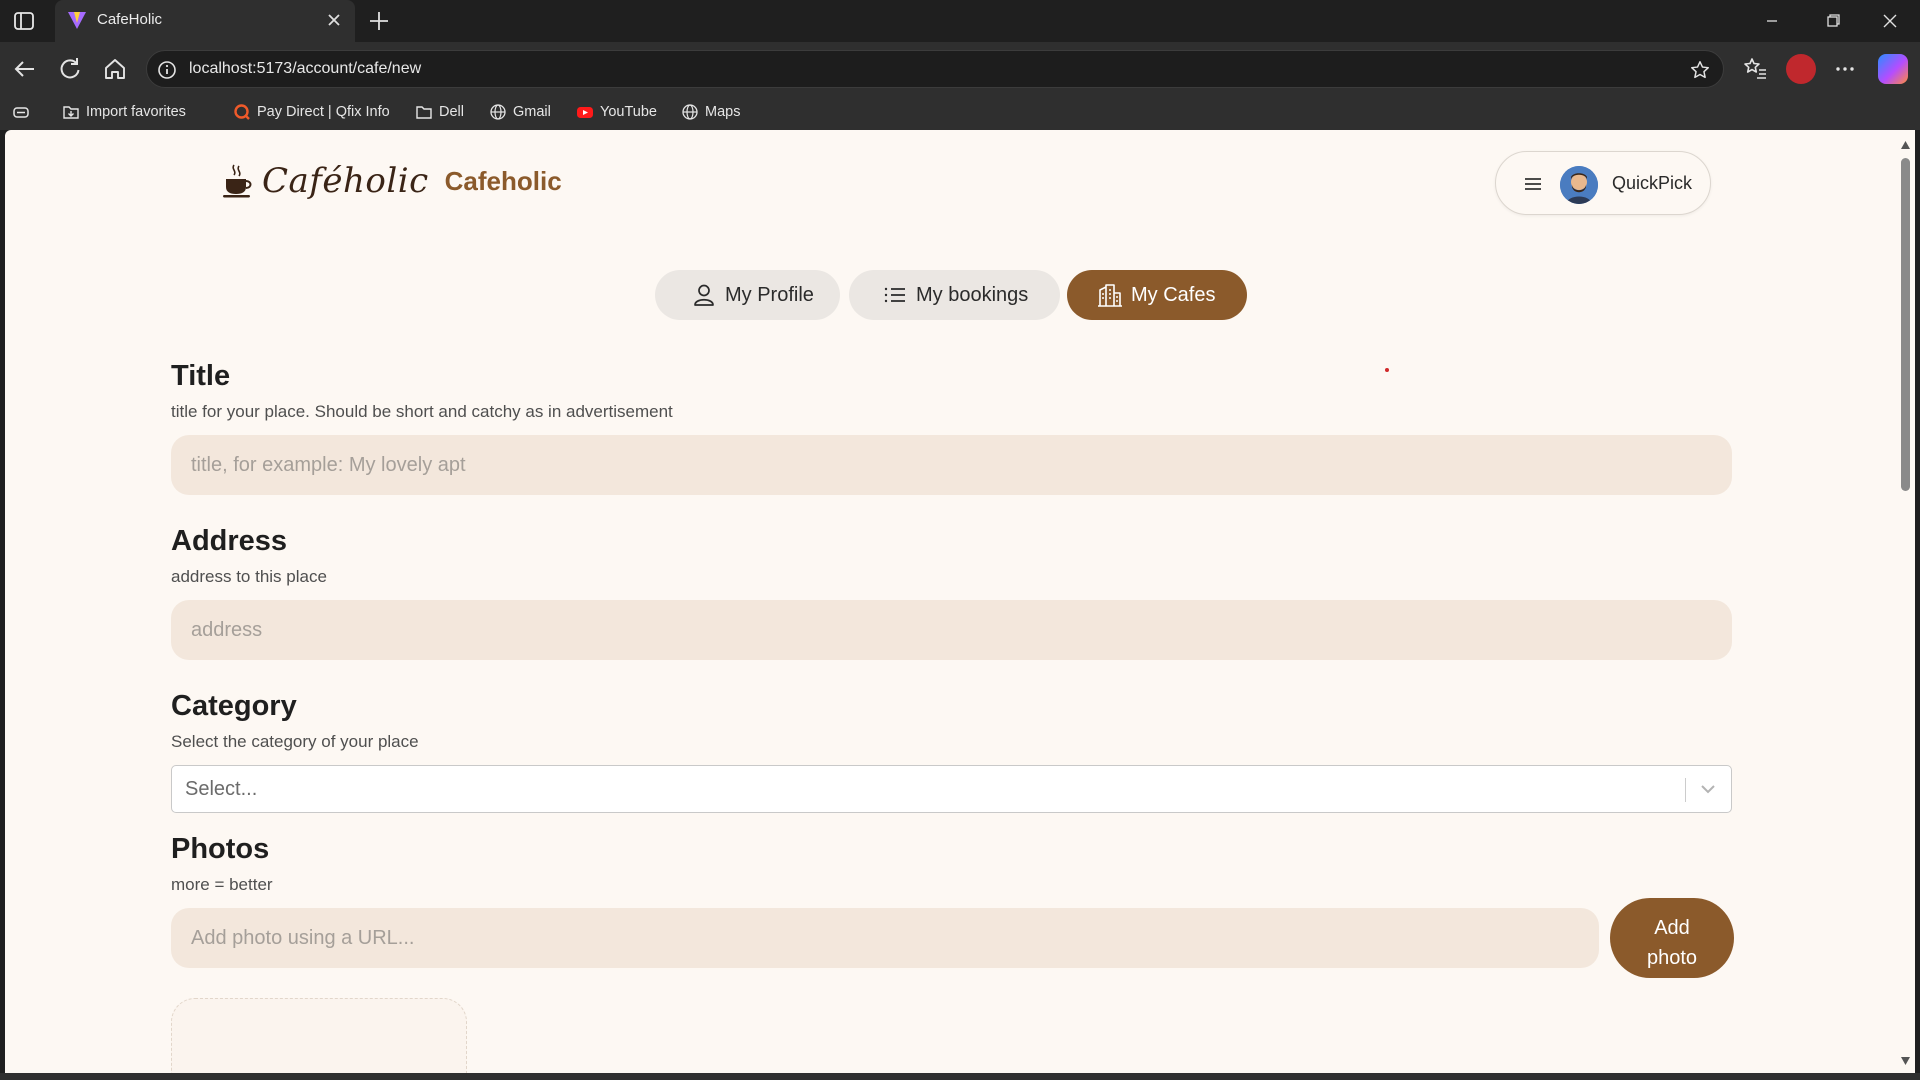 The image size is (1920, 1080). Describe the element at coordinates (379, 21) in the screenshot. I see `new-tab-button` at that location.